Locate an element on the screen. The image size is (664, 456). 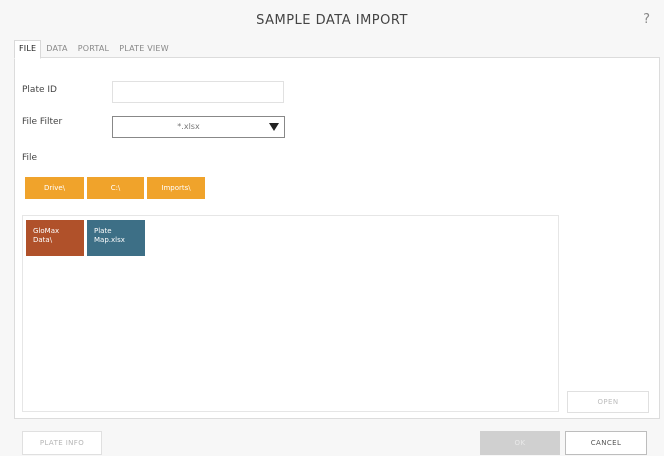
help-icon: ? is located at coordinates (646, 19).